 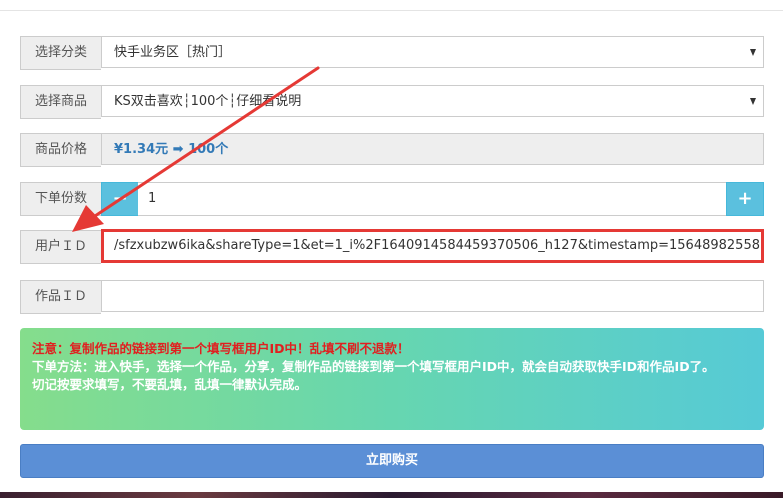 I want to click on price-row: 商品价格 ¥1.34元 ➡ 100个, so click(x=392, y=150).